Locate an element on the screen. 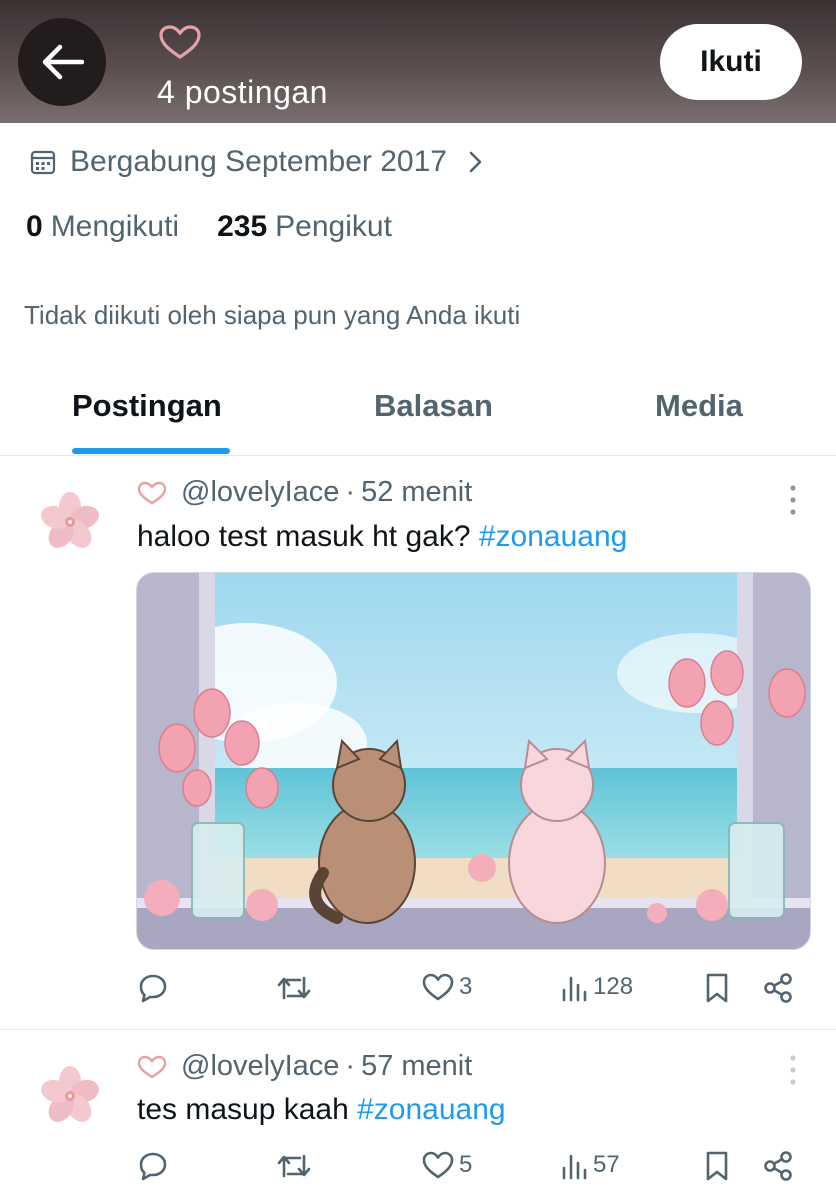 The image size is (836, 1199). views-button: 128 is located at coordinates (597, 987).